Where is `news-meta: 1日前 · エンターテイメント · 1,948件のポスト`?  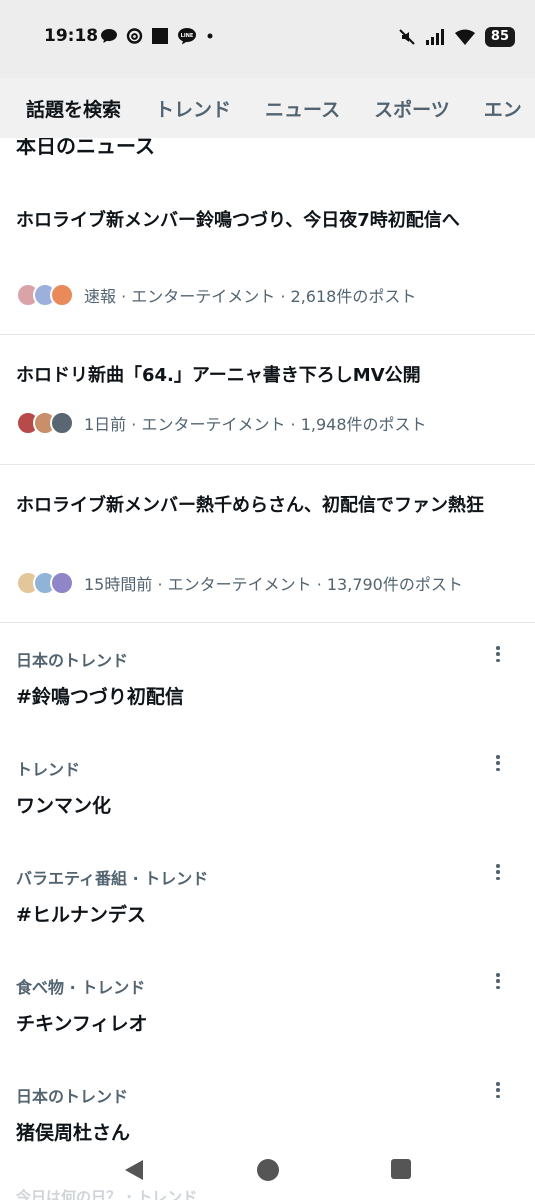 news-meta: 1日前 · エンターテイメント · 1,948件のポスト is located at coordinates (255, 424).